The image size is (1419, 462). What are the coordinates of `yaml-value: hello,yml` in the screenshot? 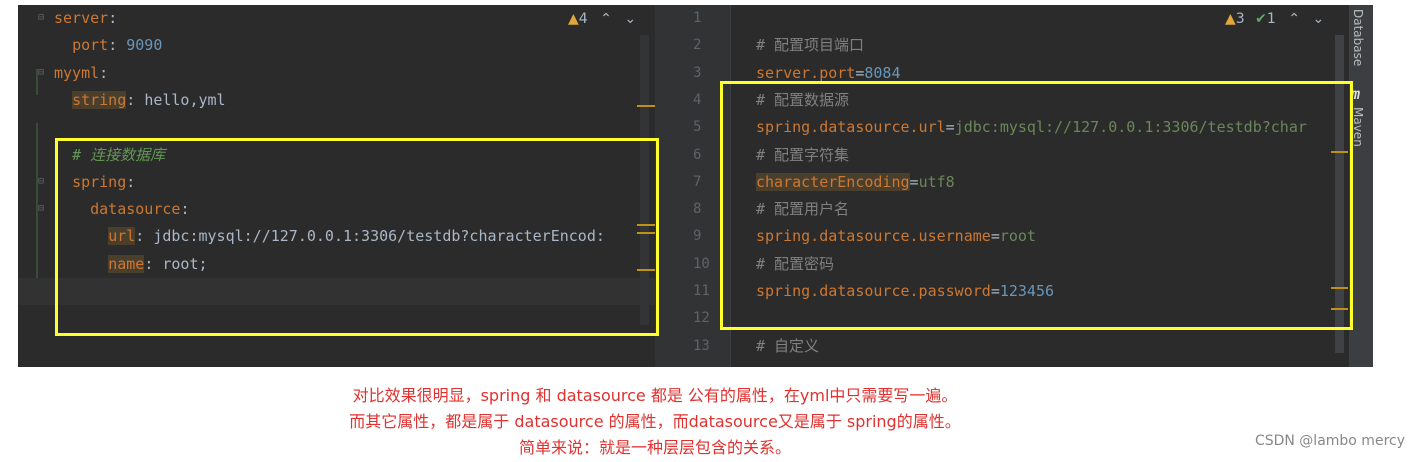 It's located at (185, 99).